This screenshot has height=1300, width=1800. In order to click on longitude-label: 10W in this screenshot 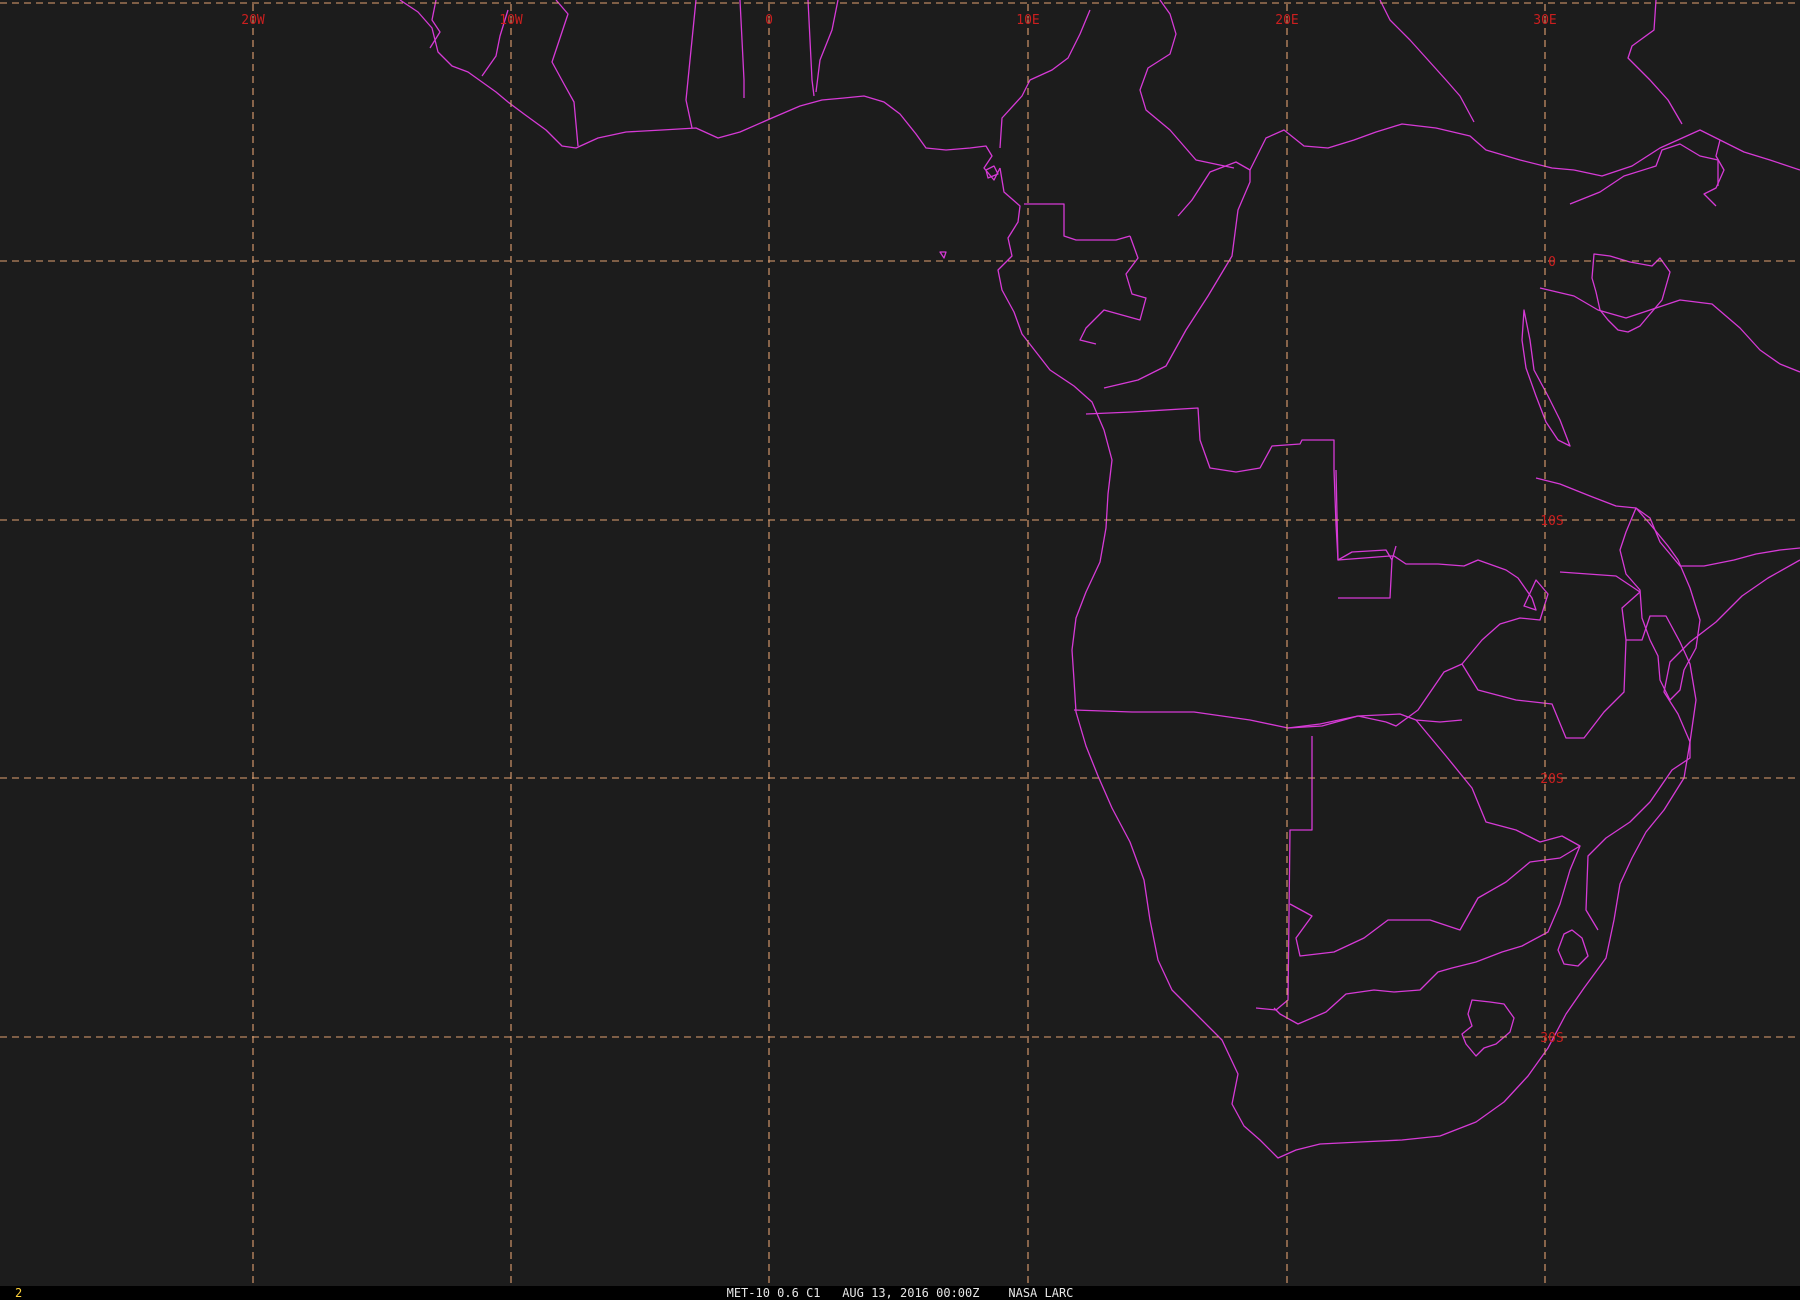, I will do `click(511, 20)`.